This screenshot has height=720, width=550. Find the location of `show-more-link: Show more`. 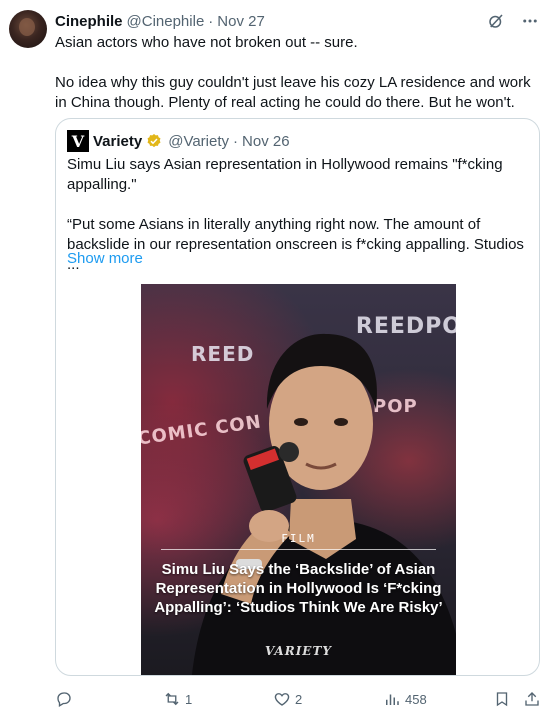

show-more-link: Show more is located at coordinates (105, 258).